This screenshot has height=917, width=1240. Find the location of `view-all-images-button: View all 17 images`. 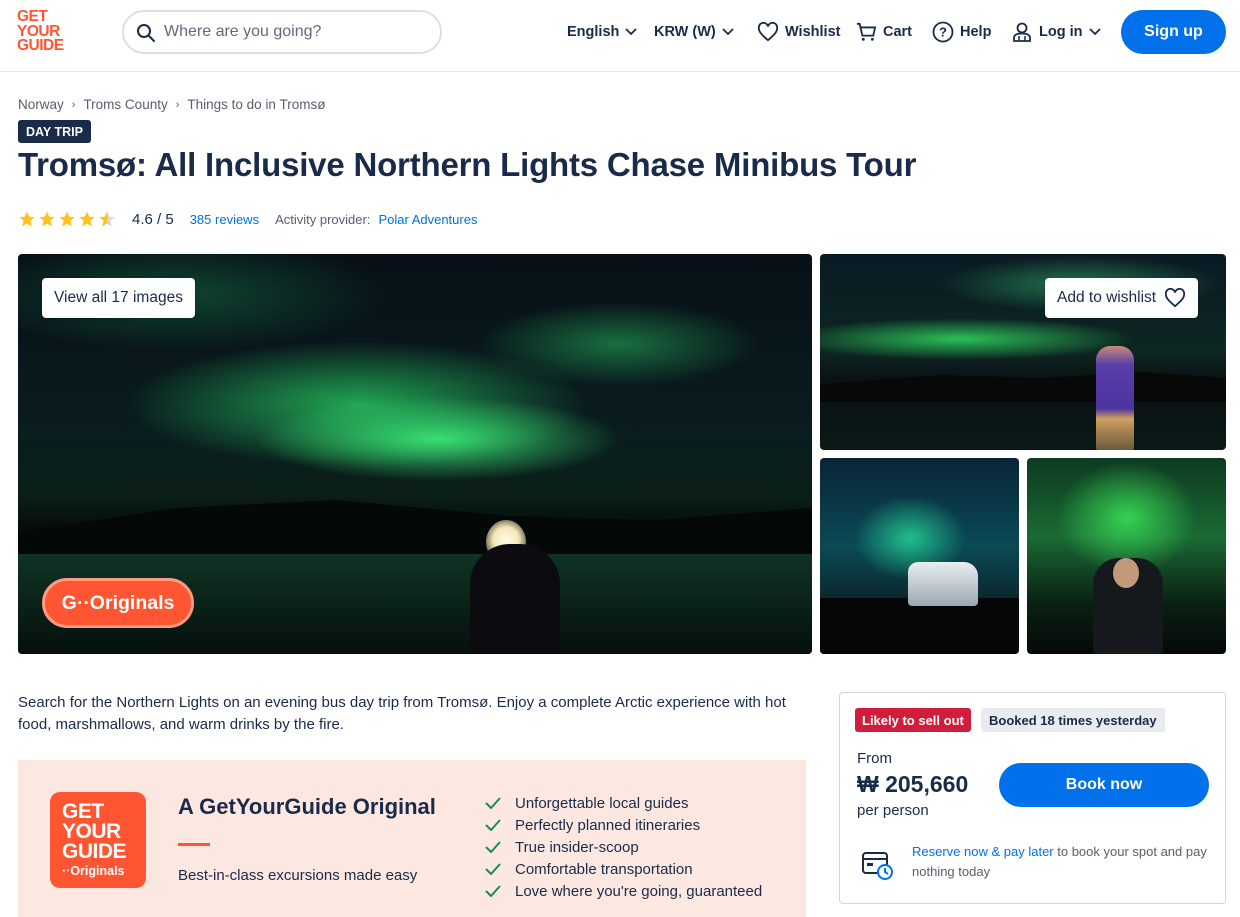

view-all-images-button: View all 17 images is located at coordinates (118, 298).